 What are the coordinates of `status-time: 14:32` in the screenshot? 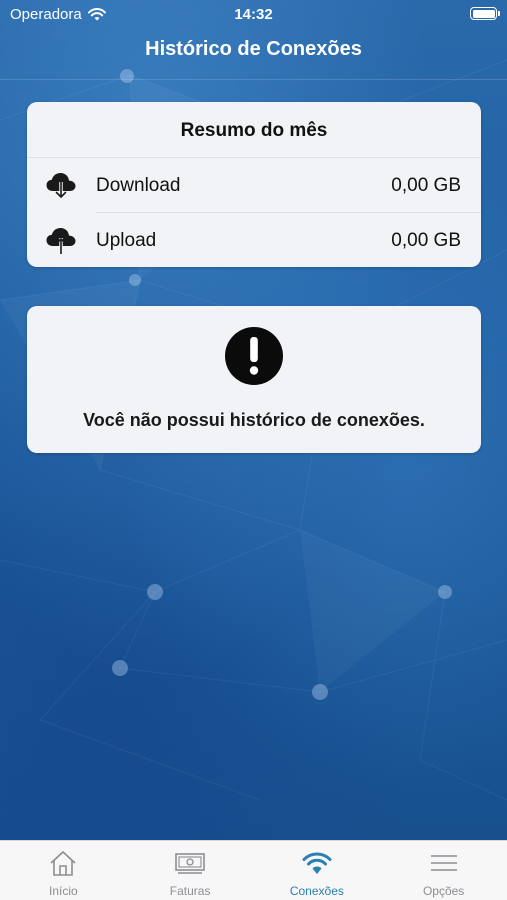 It's located at (253, 14).